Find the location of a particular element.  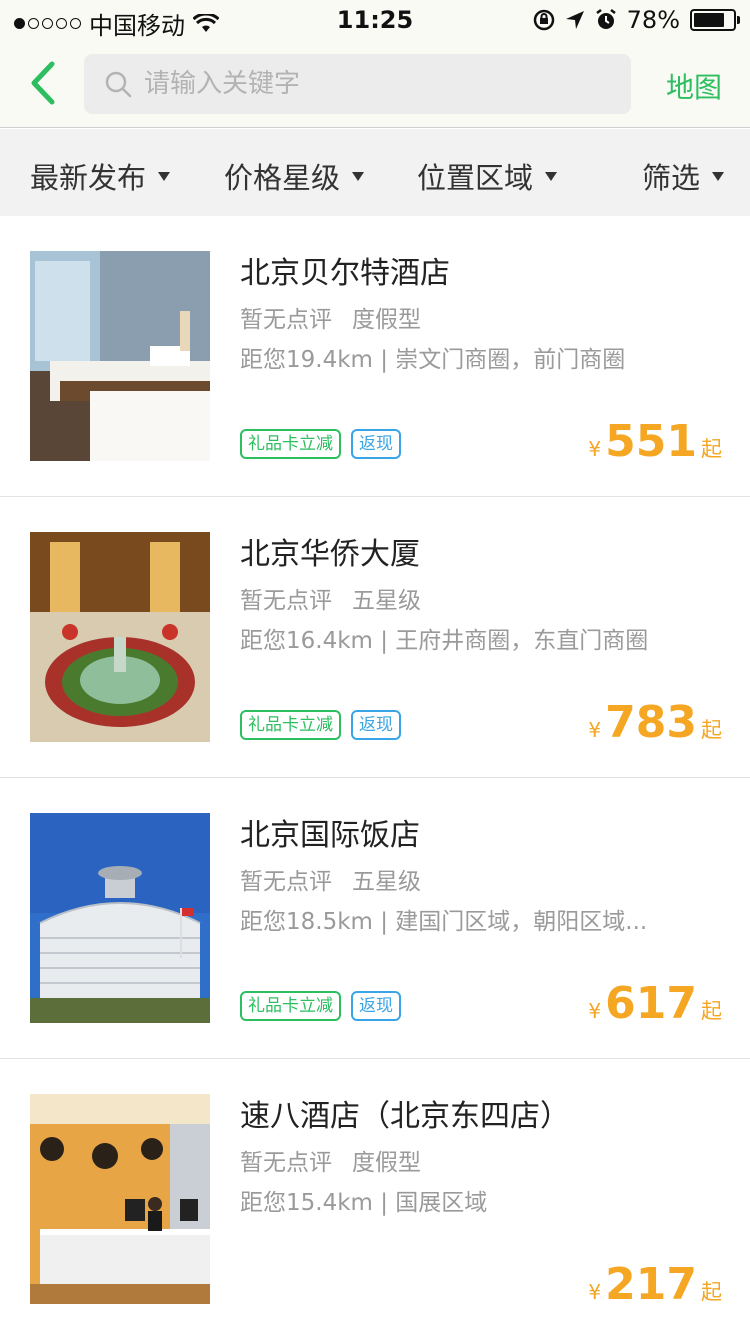

hotel-price: ¥ 551 起 is located at coordinates (655, 441).